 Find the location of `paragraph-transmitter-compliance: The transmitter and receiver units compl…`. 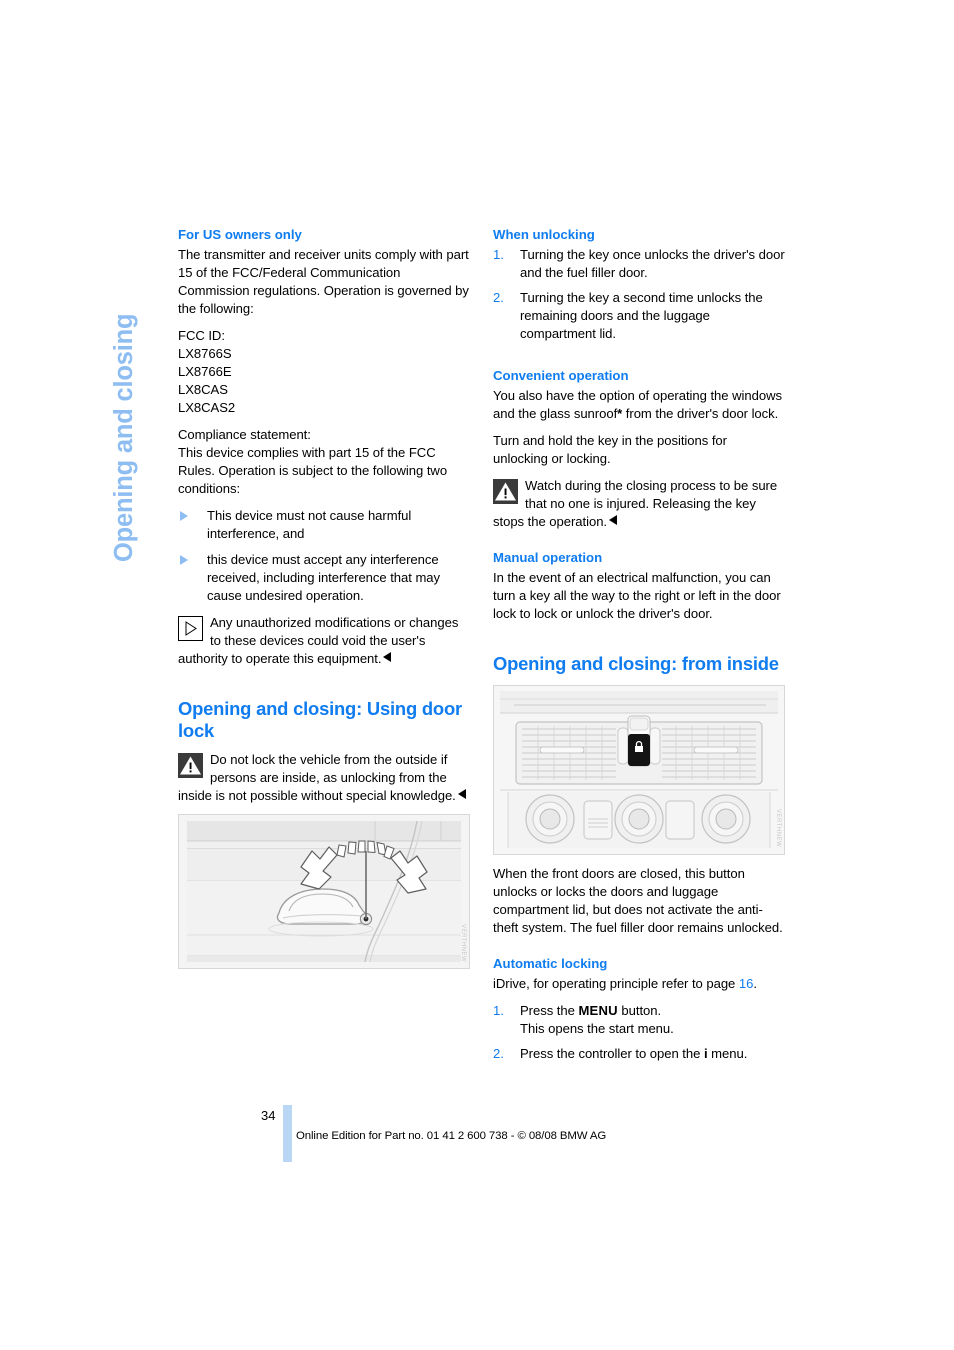

paragraph-transmitter-compliance: The transmitter and receiver units compl… is located at coordinates (323, 282).